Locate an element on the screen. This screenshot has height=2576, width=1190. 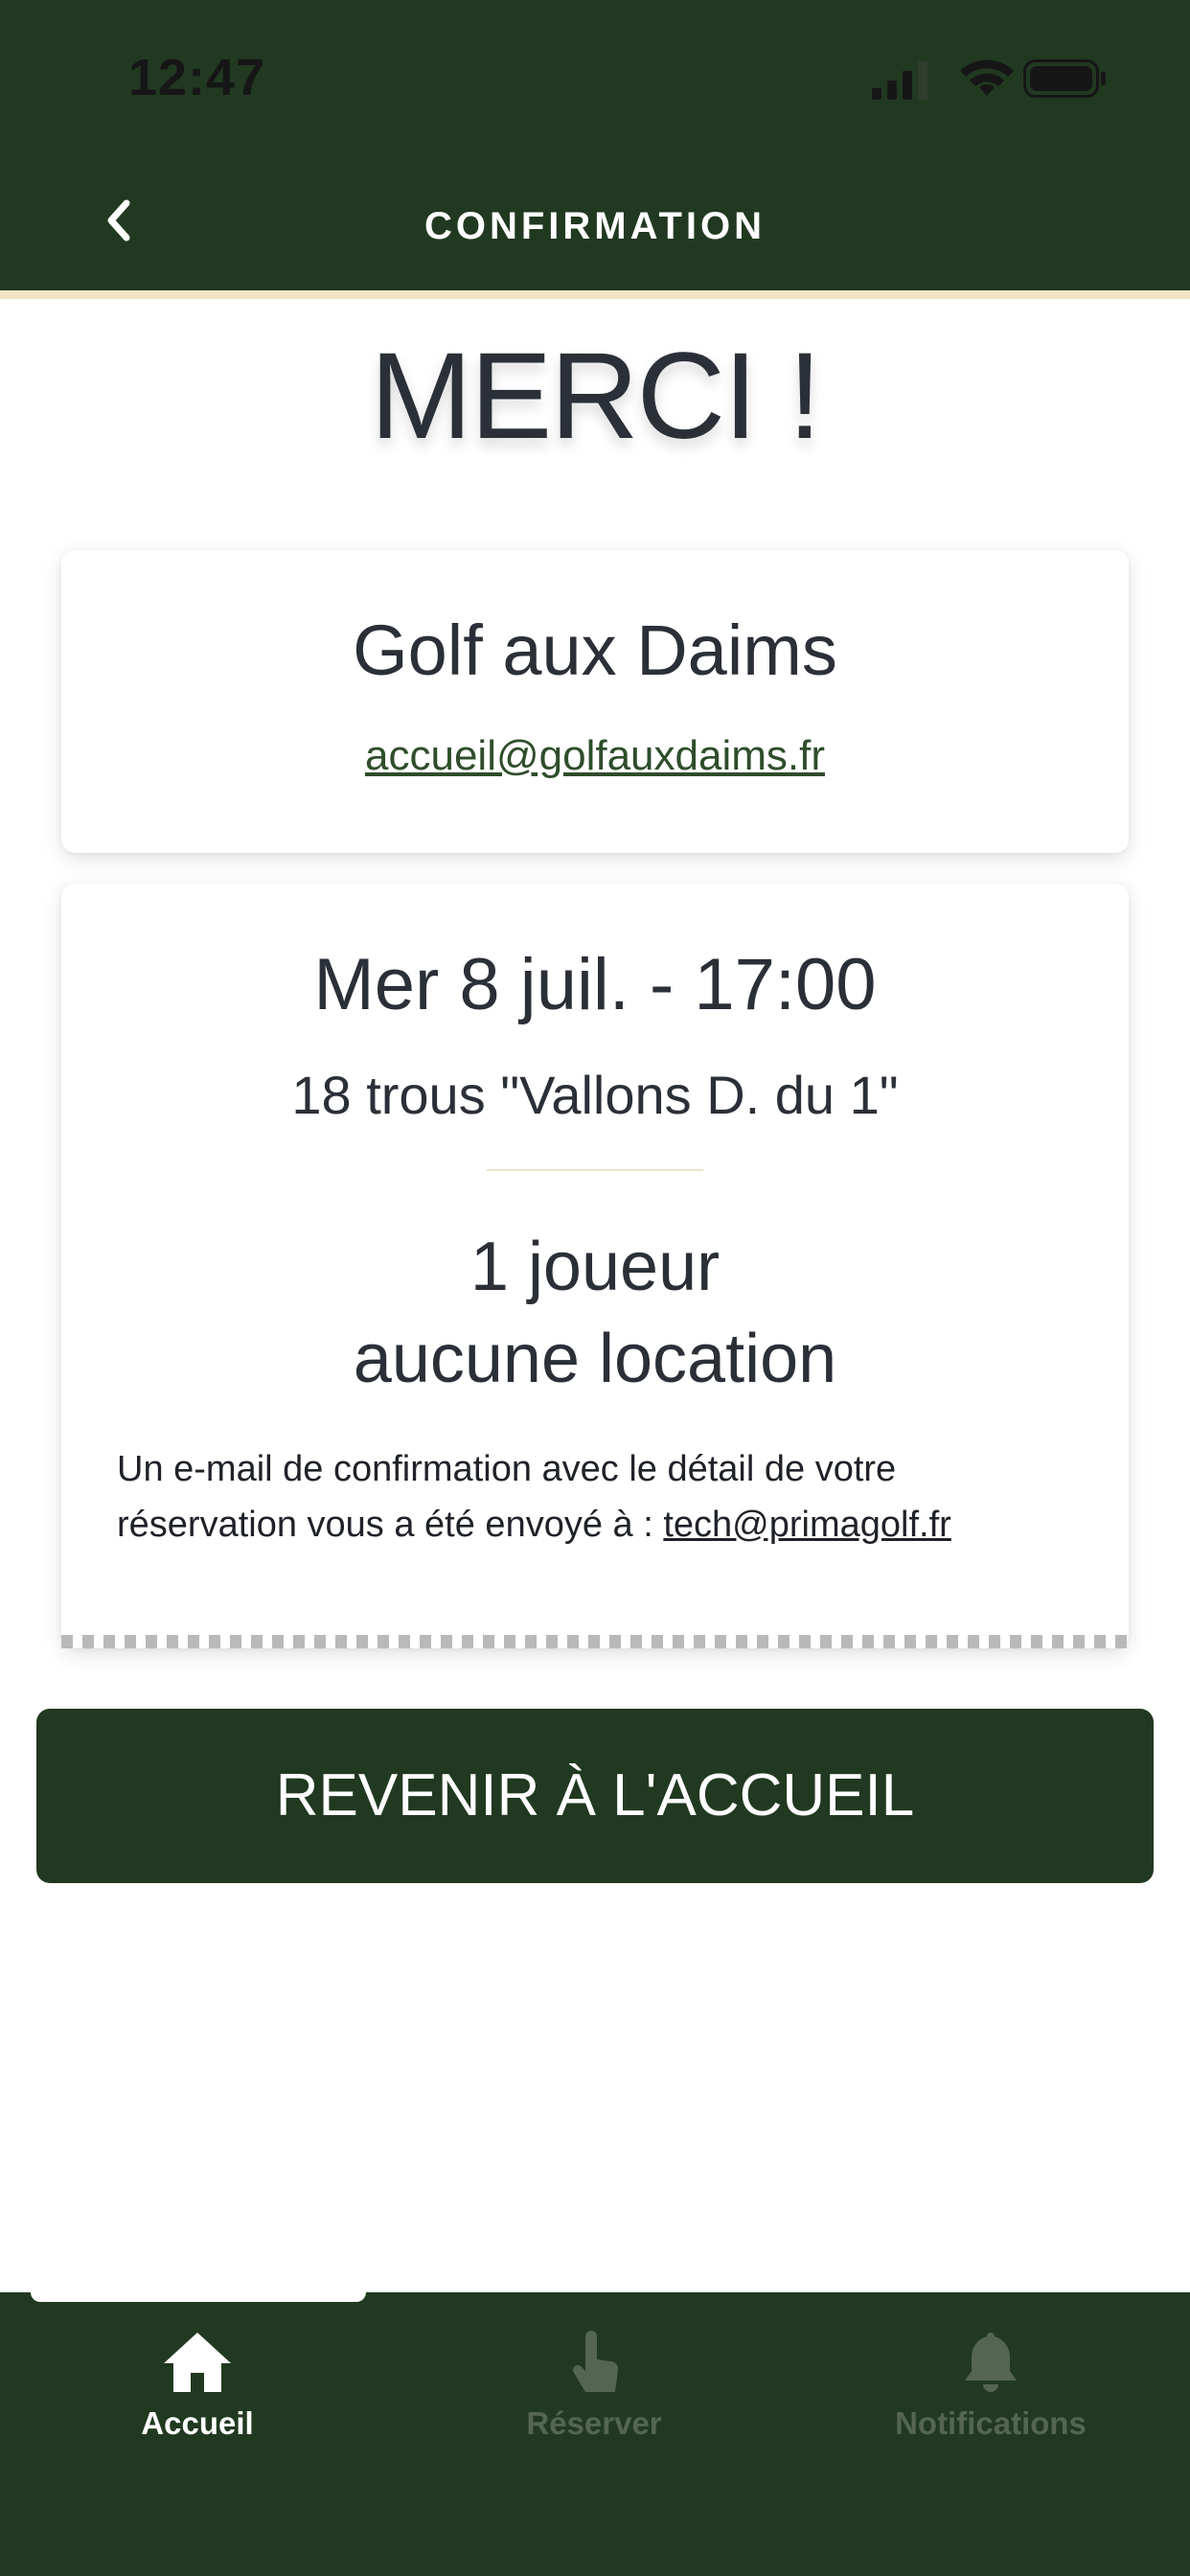
tab-label: Réserver is located at coordinates (594, 2423).